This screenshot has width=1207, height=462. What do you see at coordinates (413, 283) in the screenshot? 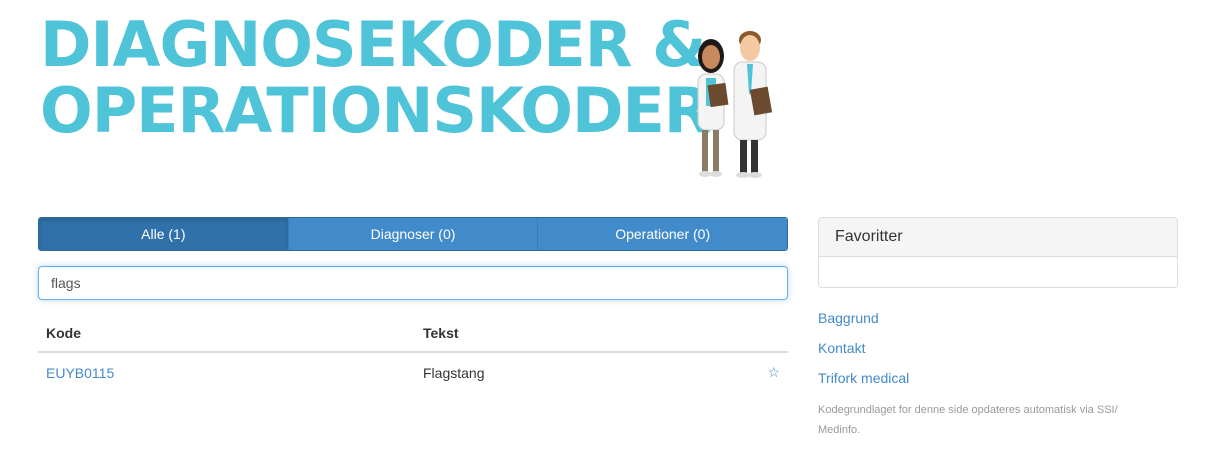
I see `search-input` at bounding box center [413, 283].